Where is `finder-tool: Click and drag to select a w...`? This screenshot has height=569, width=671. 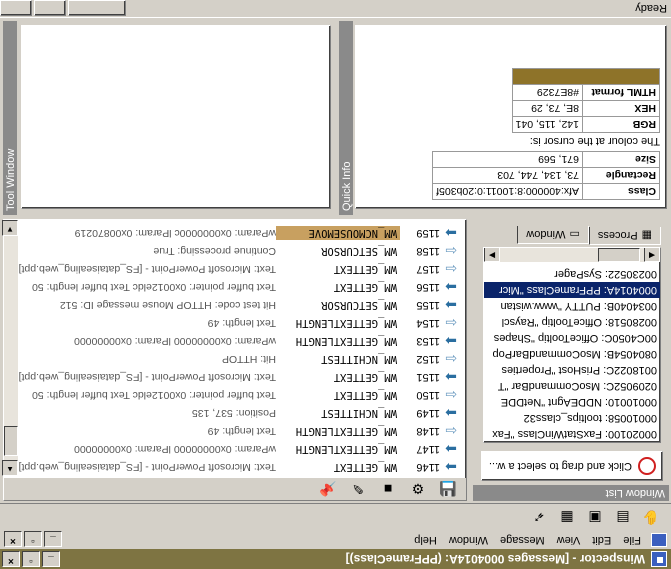 finder-tool: Click and drag to select a w... is located at coordinates (572, 466).